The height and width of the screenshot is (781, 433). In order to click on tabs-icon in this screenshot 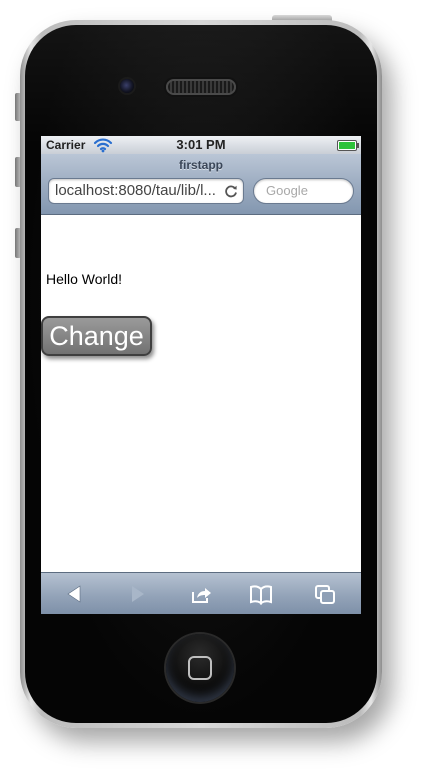, I will do `click(325, 594)`.